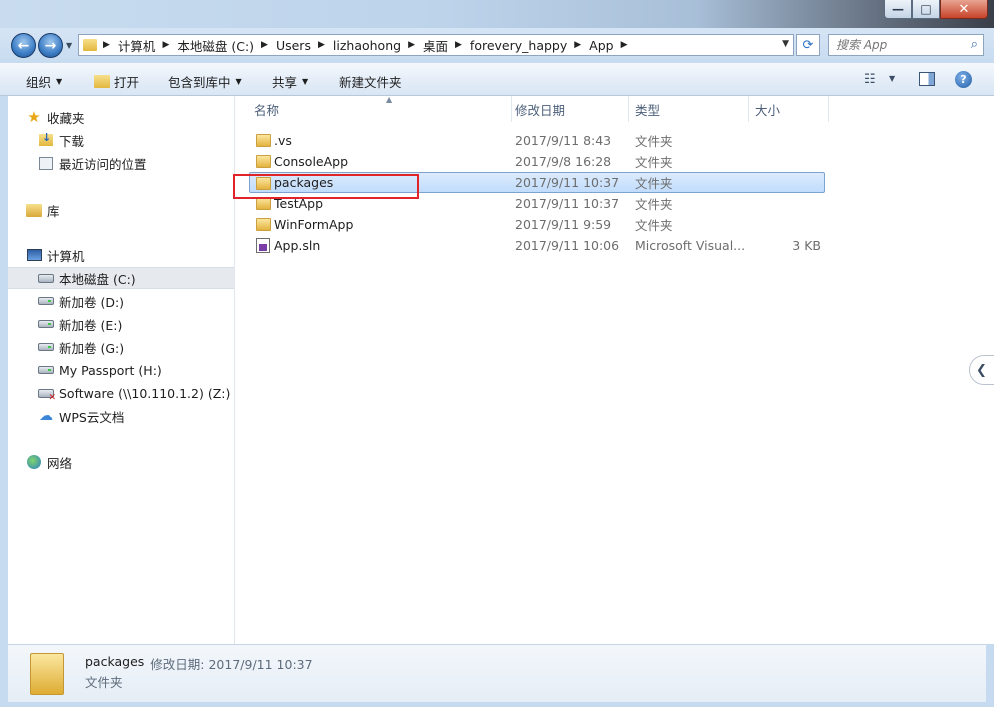 This screenshot has height=707, width=994. I want to click on maximize-button: □, so click(926, 9).